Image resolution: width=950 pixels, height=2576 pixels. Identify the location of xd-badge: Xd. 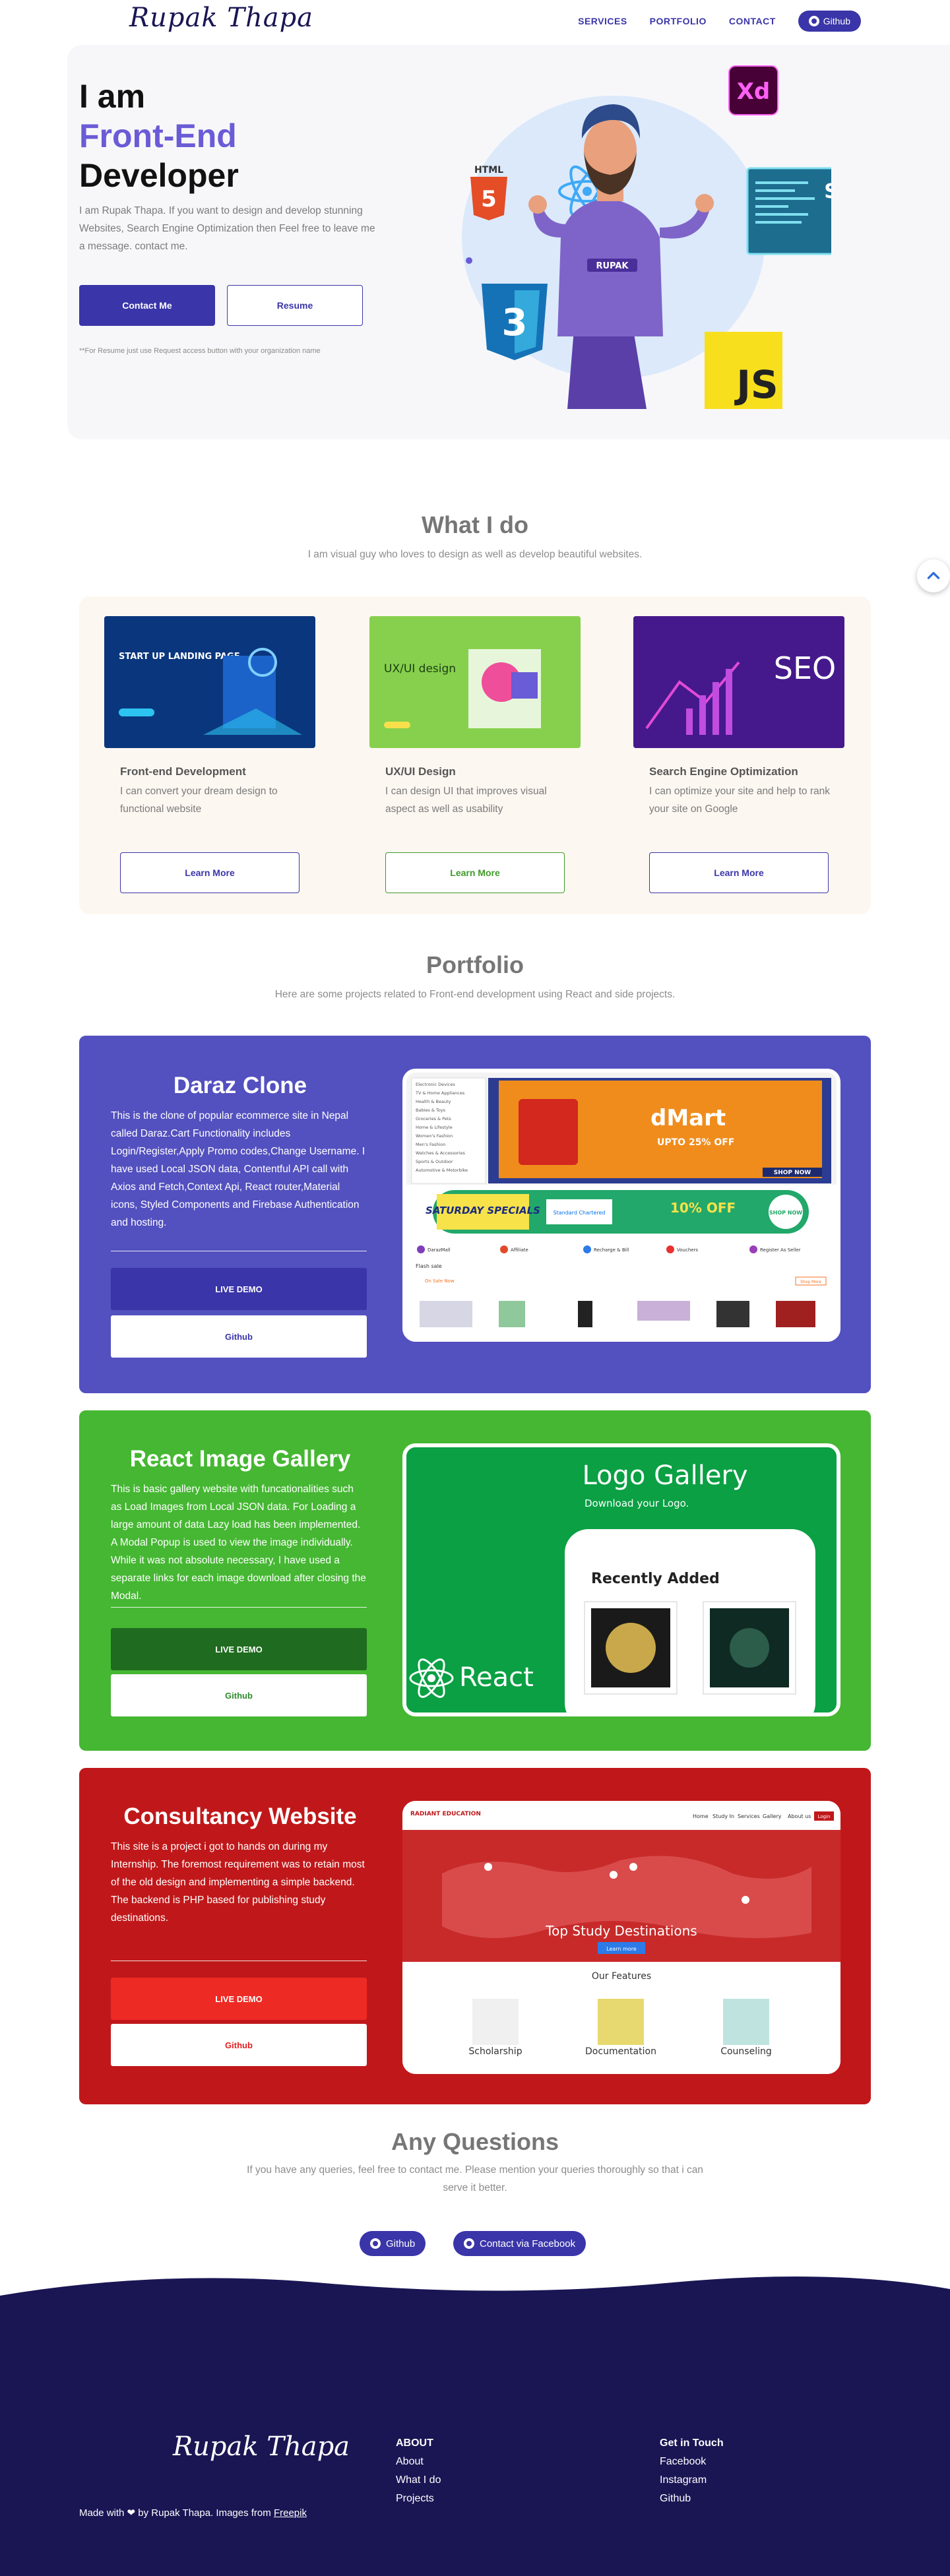
(753, 90).